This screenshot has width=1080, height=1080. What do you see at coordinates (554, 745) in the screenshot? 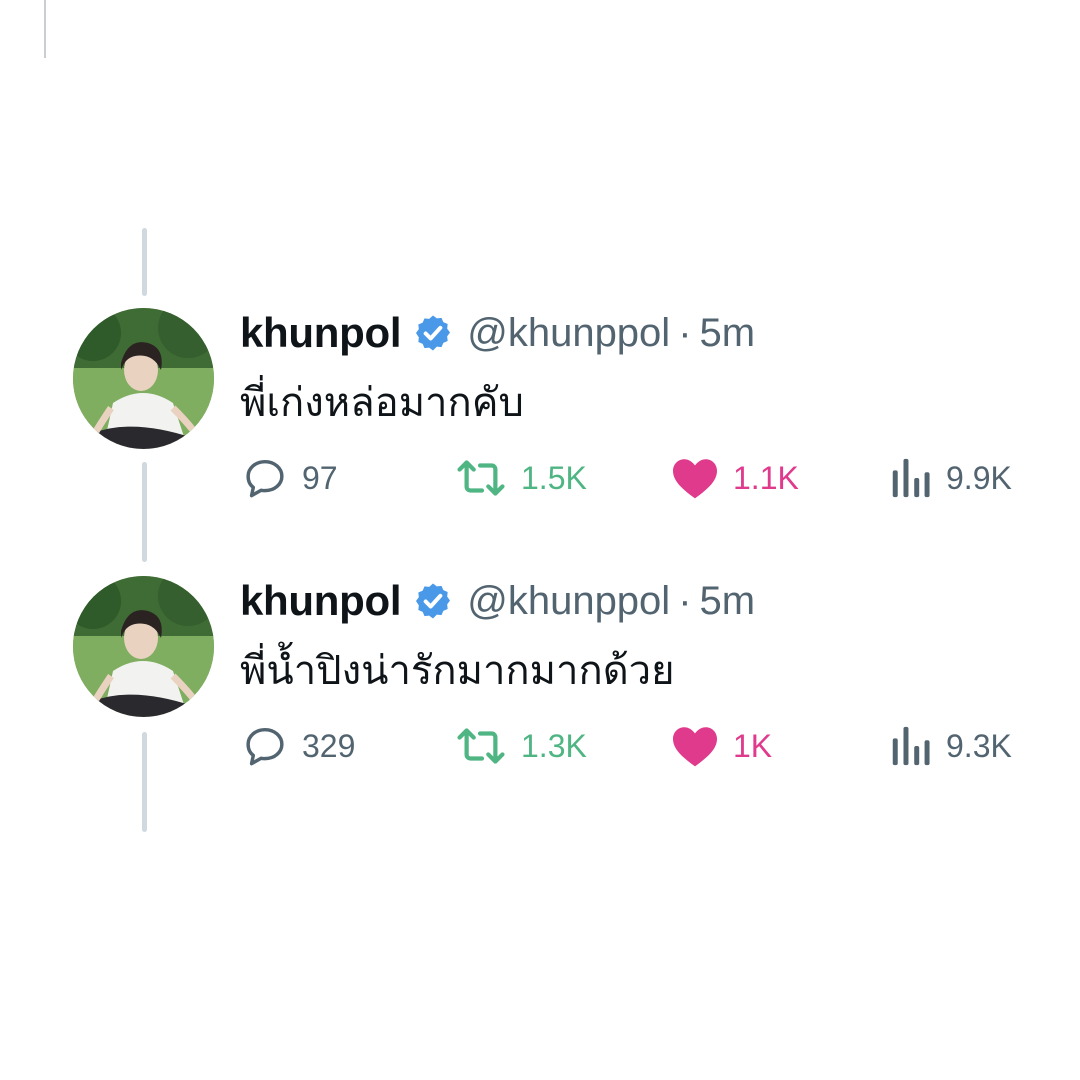
I see `retweet-count: 1.3K` at bounding box center [554, 745].